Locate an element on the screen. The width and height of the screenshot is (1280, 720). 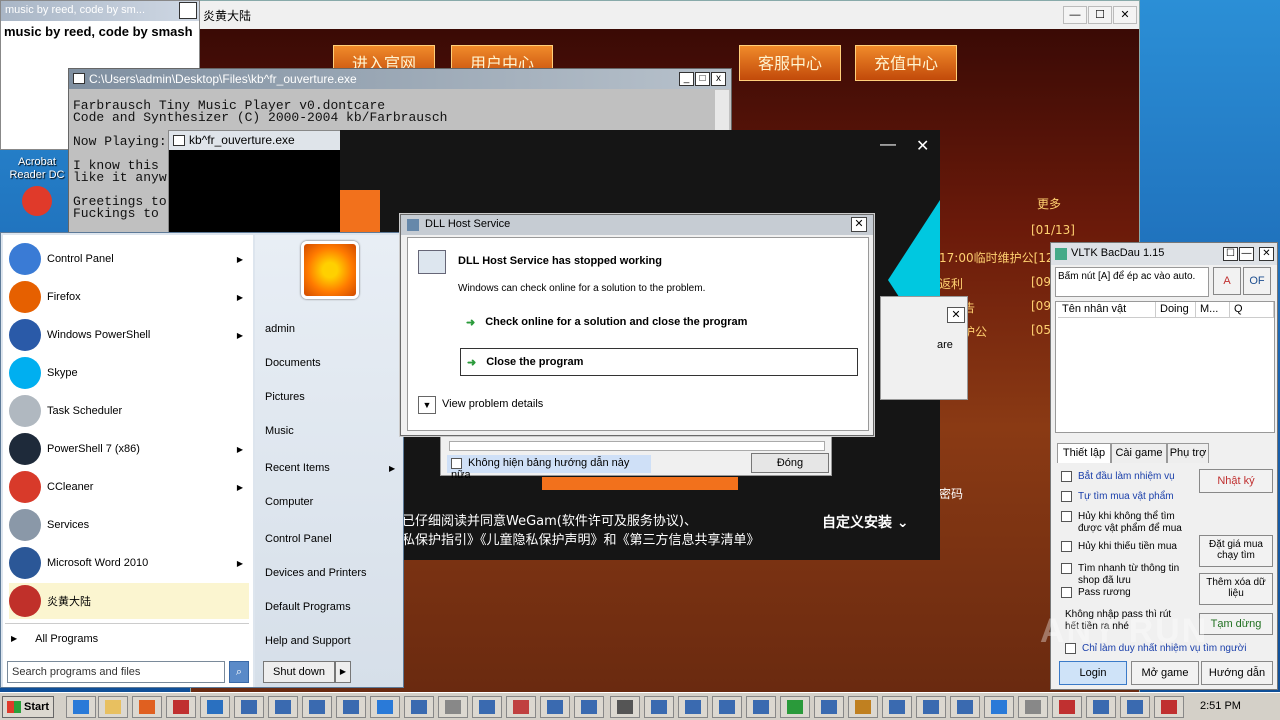
maximize-button: □ is located at coordinates (702, 79).